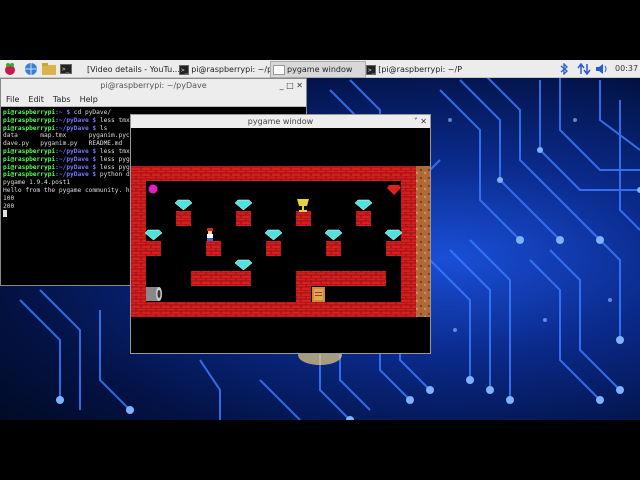 The image size is (640, 480). I want to click on window-icon, so click(279, 69).